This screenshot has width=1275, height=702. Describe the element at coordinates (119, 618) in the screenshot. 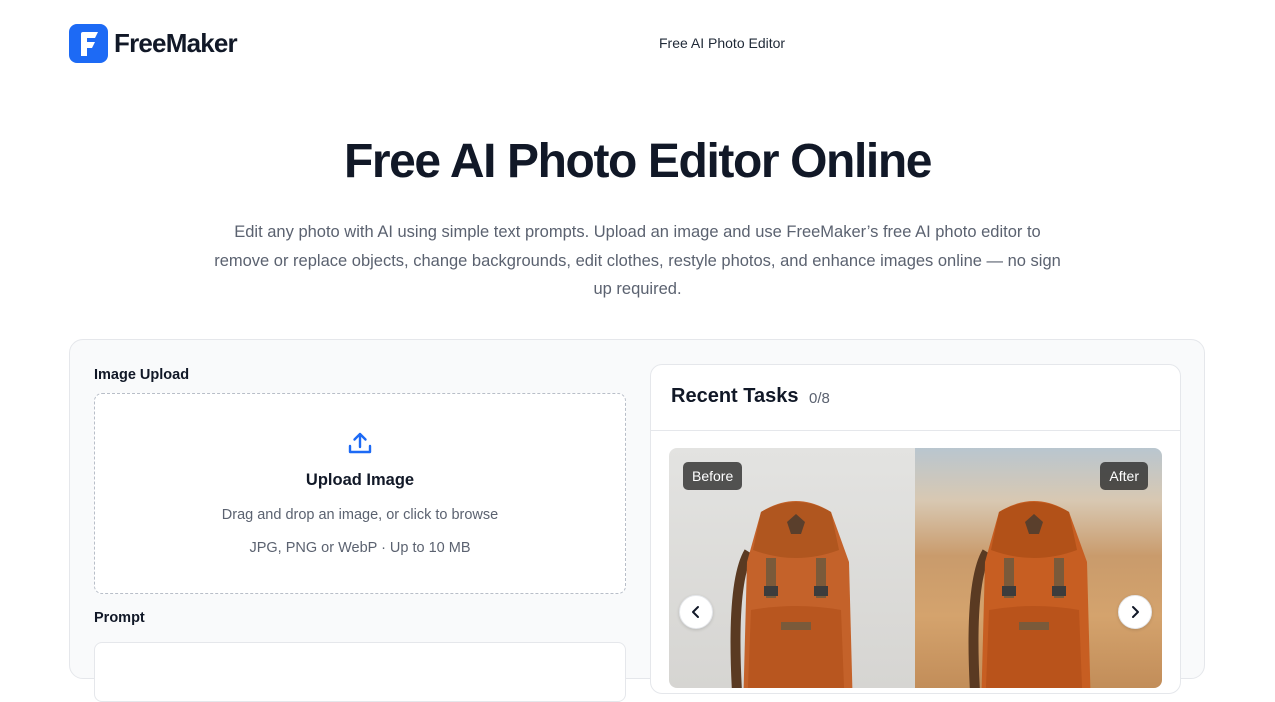

I see `prompt-label: Prompt` at that location.